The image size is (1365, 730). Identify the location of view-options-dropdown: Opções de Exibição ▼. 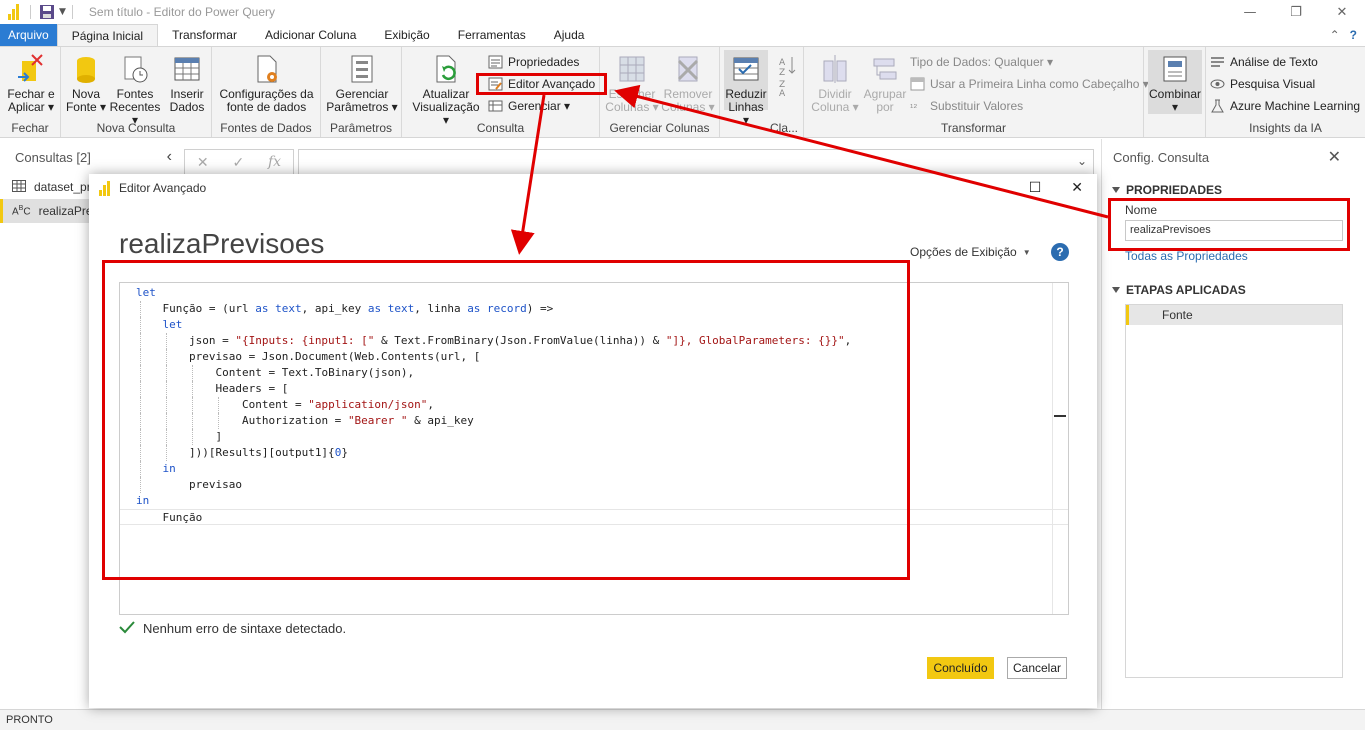
(970, 252).